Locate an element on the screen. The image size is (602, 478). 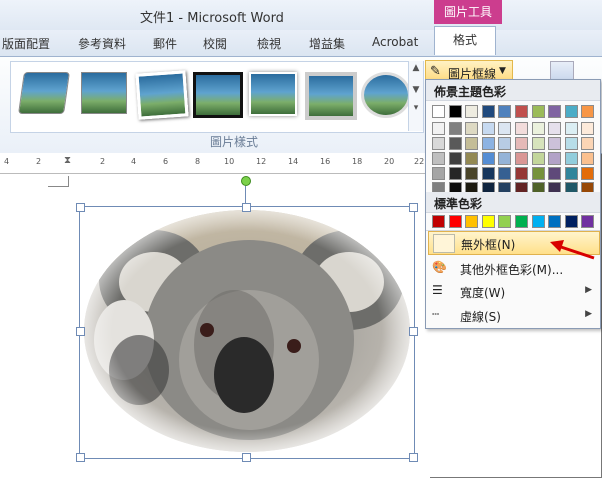
dashes-item: ┄ 虛線(S) ▶ is located at coordinates (513, 315).